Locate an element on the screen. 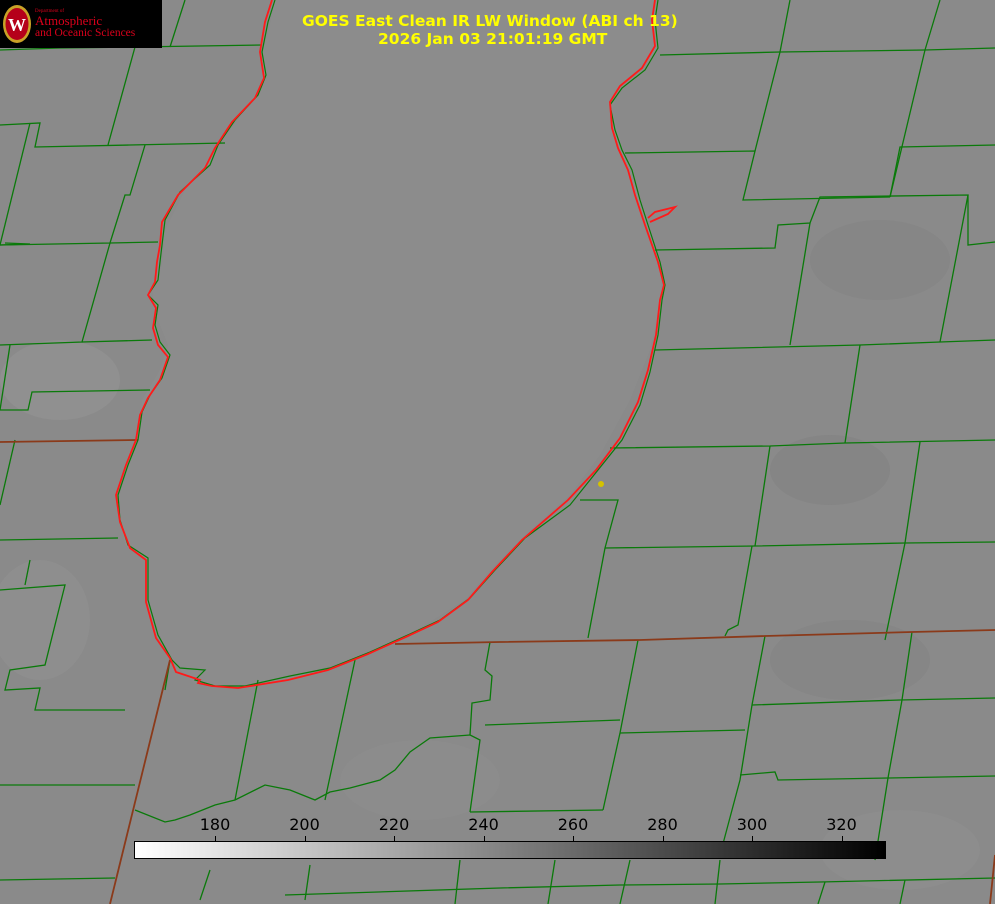 The width and height of the screenshot is (995, 904). seal-letter: W is located at coordinates (17, 25).